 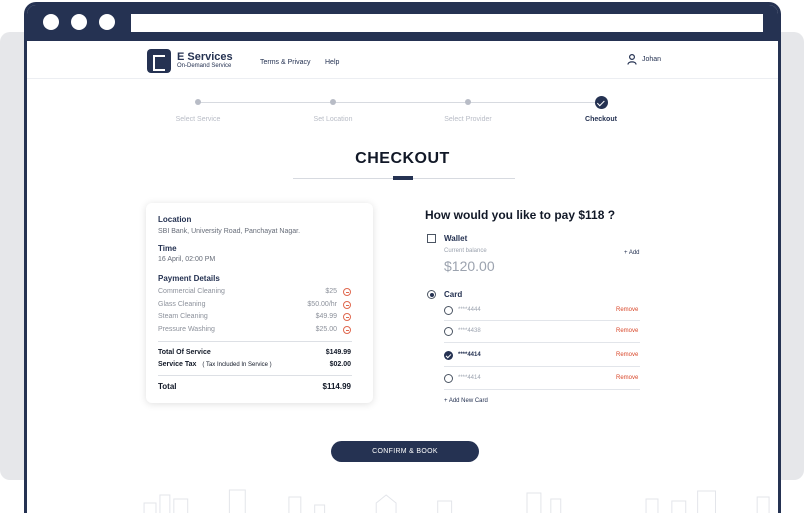 I want to click on card-label: Card, so click(x=453, y=294).